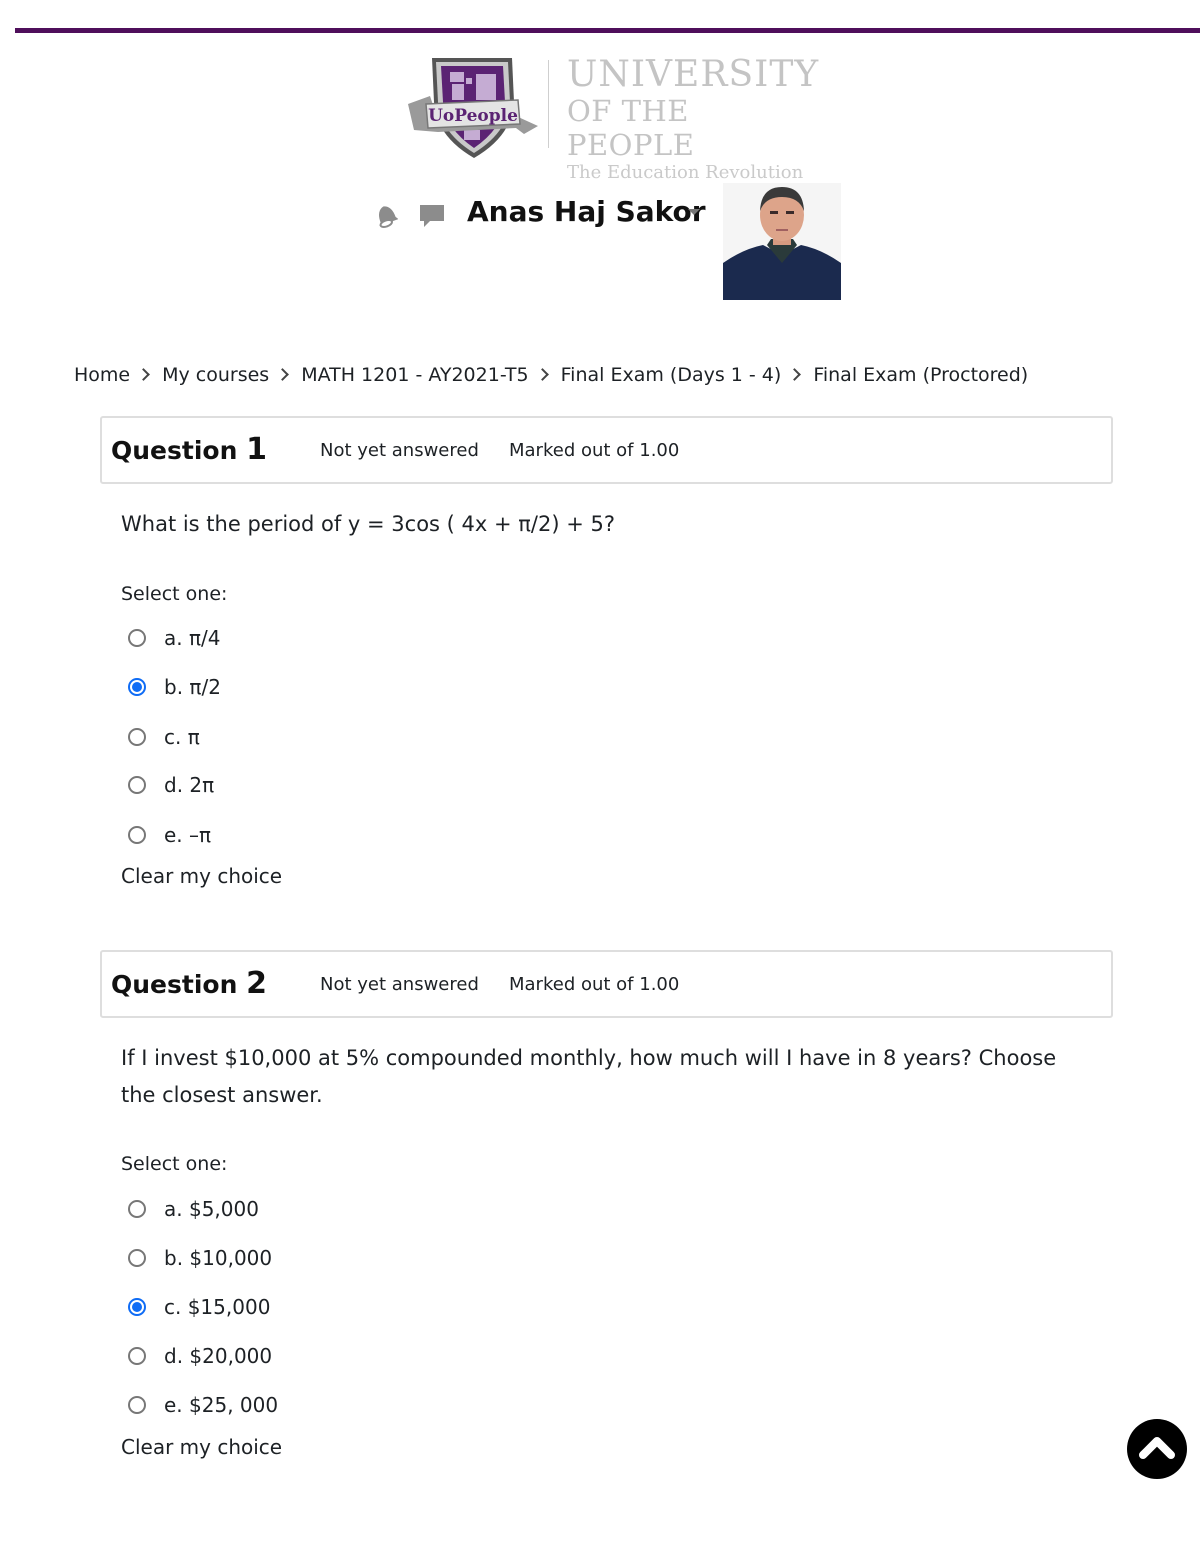 The height and width of the screenshot is (1553, 1200). Describe the element at coordinates (694, 212) in the screenshot. I see `caret-down-icon` at that location.